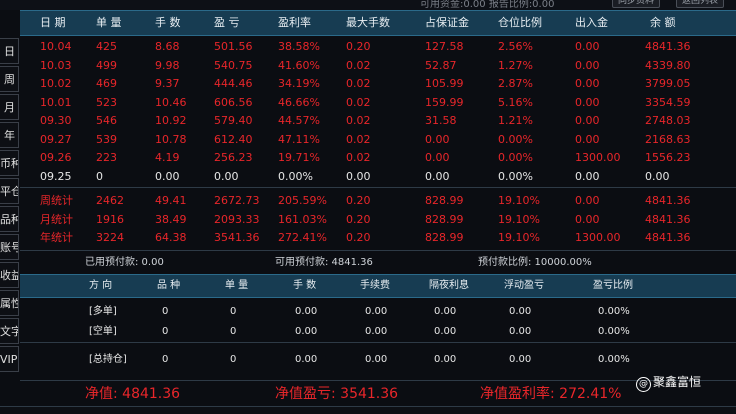 The image size is (736, 414). What do you see at coordinates (299, 120) in the screenshot?
I see `cell-profit-rate: 44.57%` at bounding box center [299, 120].